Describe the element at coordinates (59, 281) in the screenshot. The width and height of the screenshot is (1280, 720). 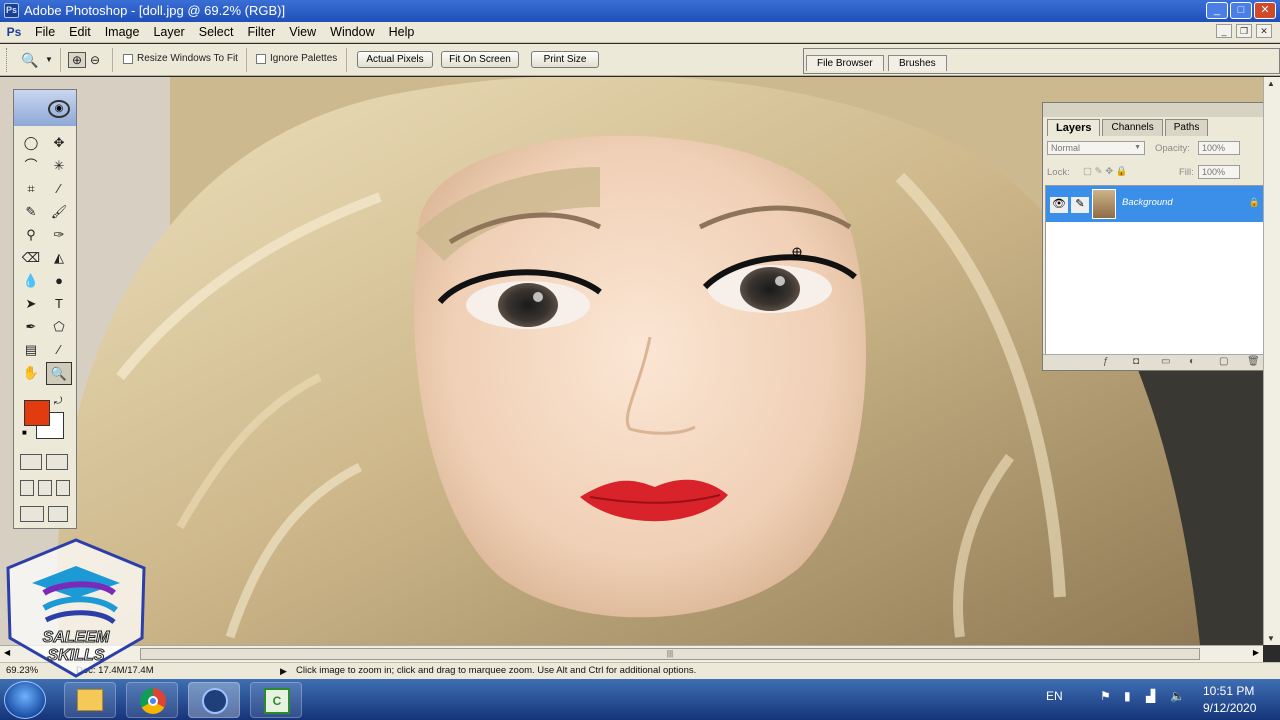
I see `dodge-tool-icon: ●` at that location.